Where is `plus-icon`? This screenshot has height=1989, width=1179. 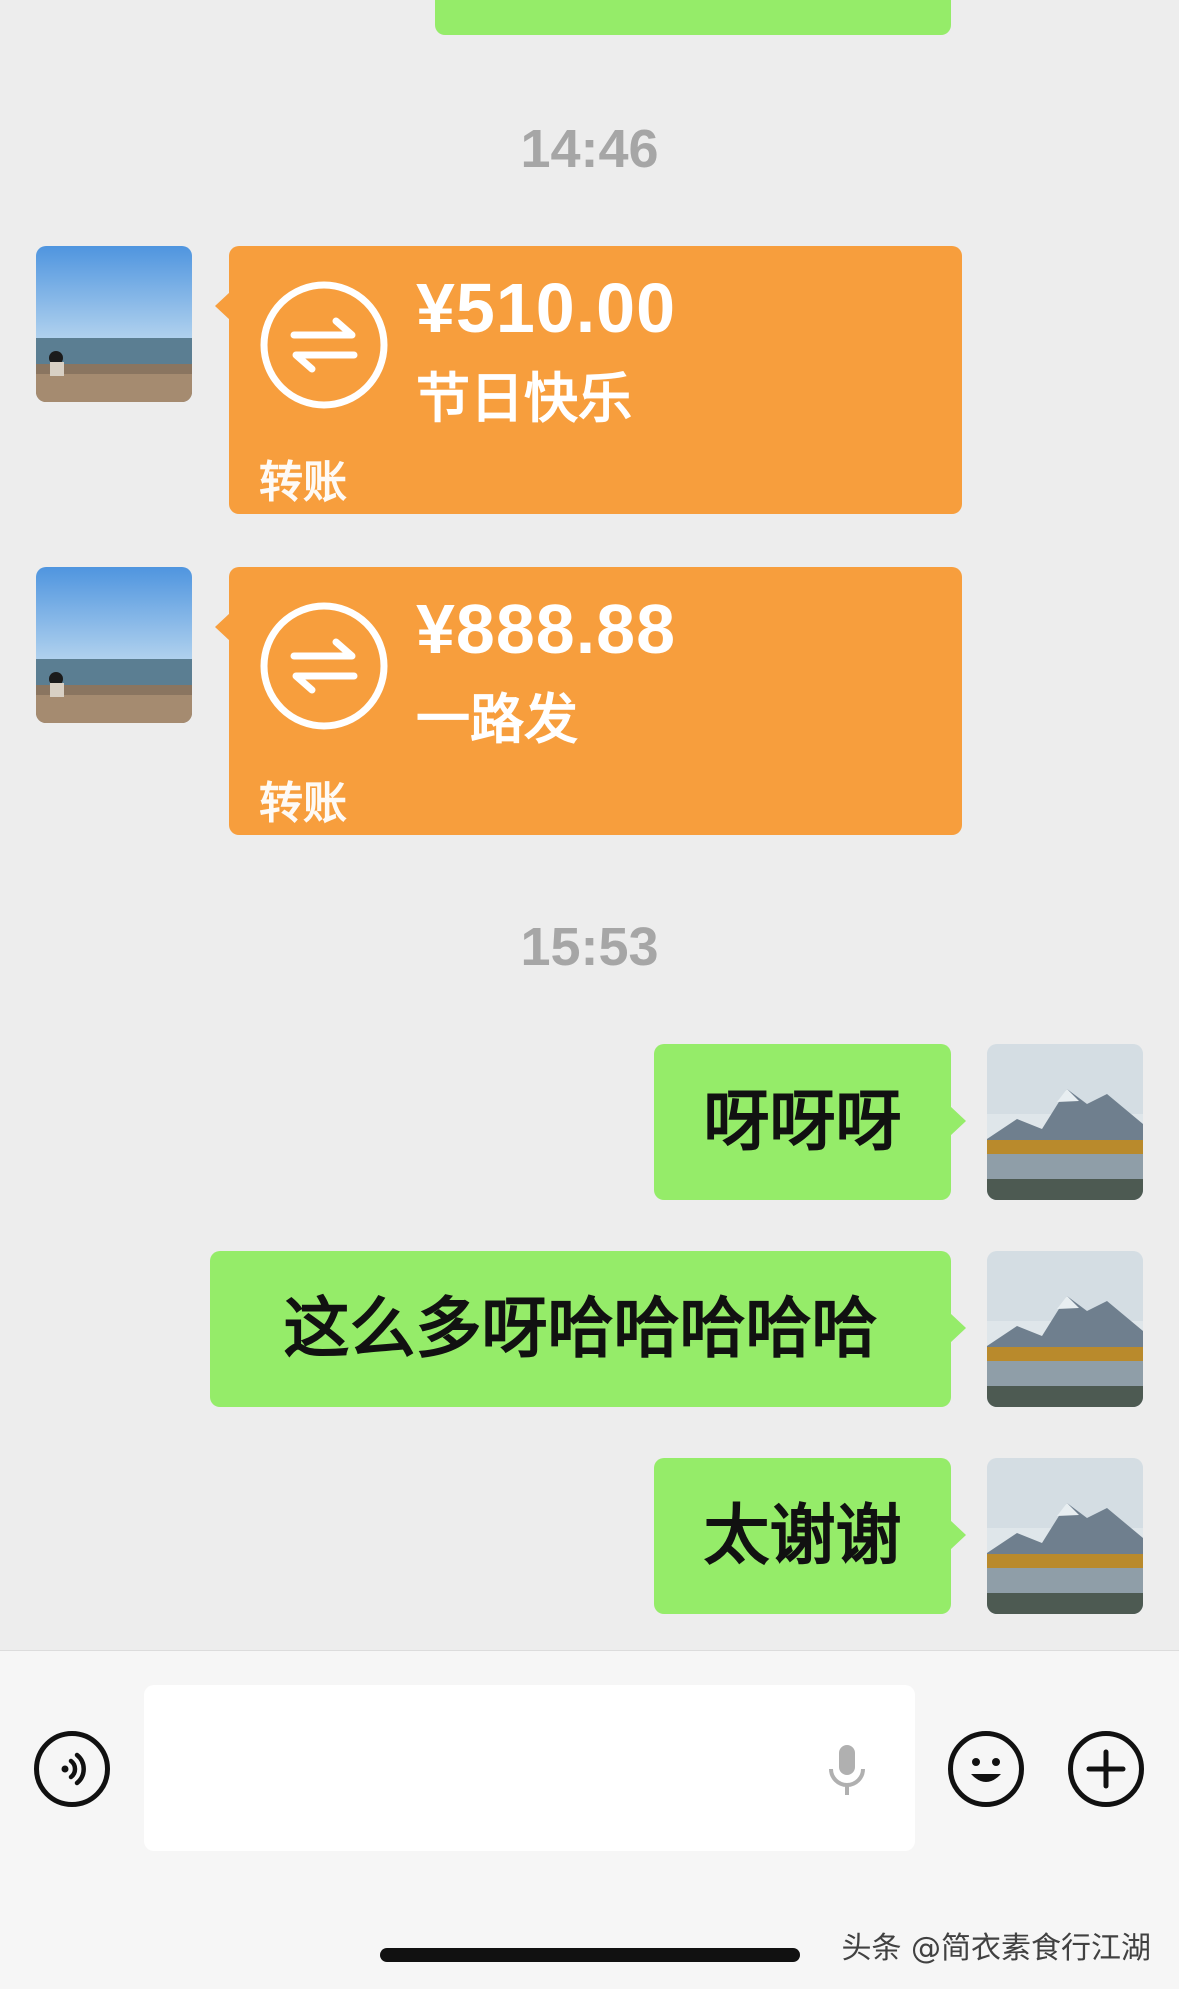 plus-icon is located at coordinates (1106, 1769).